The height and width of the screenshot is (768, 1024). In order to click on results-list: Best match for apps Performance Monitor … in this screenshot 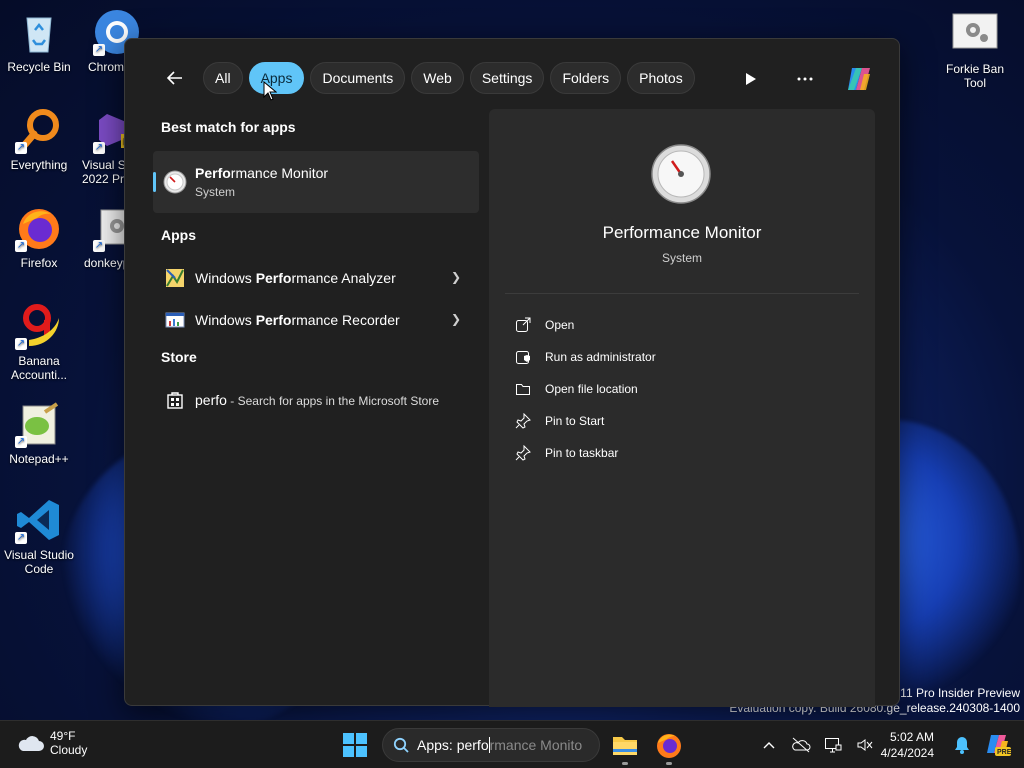, I will do `click(316, 270)`.